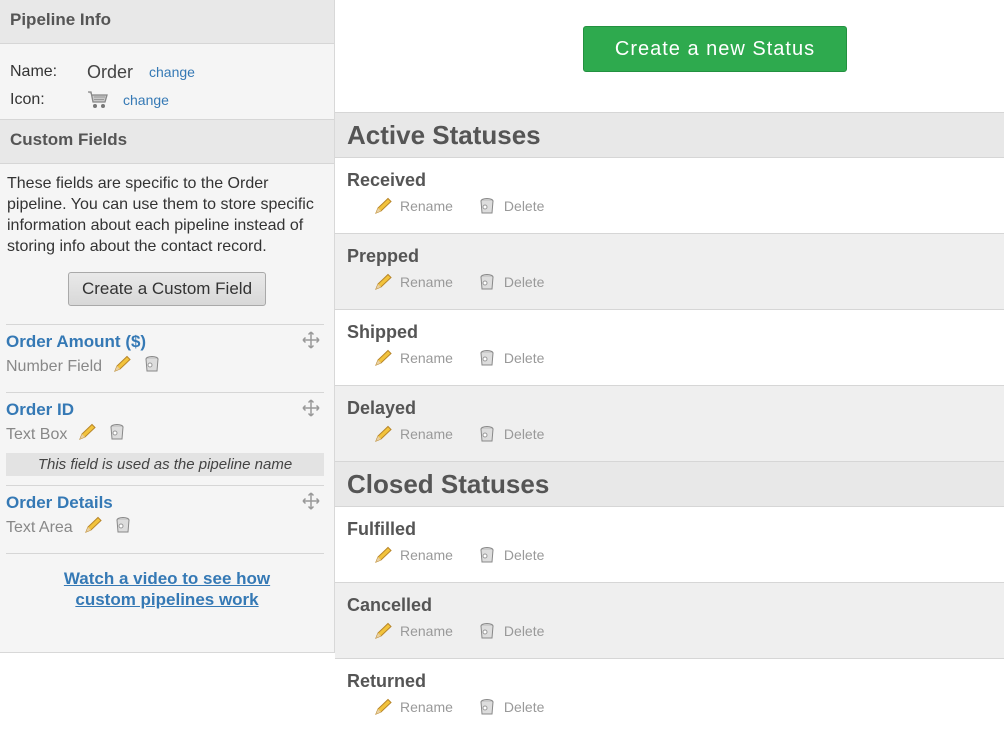  What do you see at coordinates (383, 256) in the screenshot?
I see `status-name: Prepped` at bounding box center [383, 256].